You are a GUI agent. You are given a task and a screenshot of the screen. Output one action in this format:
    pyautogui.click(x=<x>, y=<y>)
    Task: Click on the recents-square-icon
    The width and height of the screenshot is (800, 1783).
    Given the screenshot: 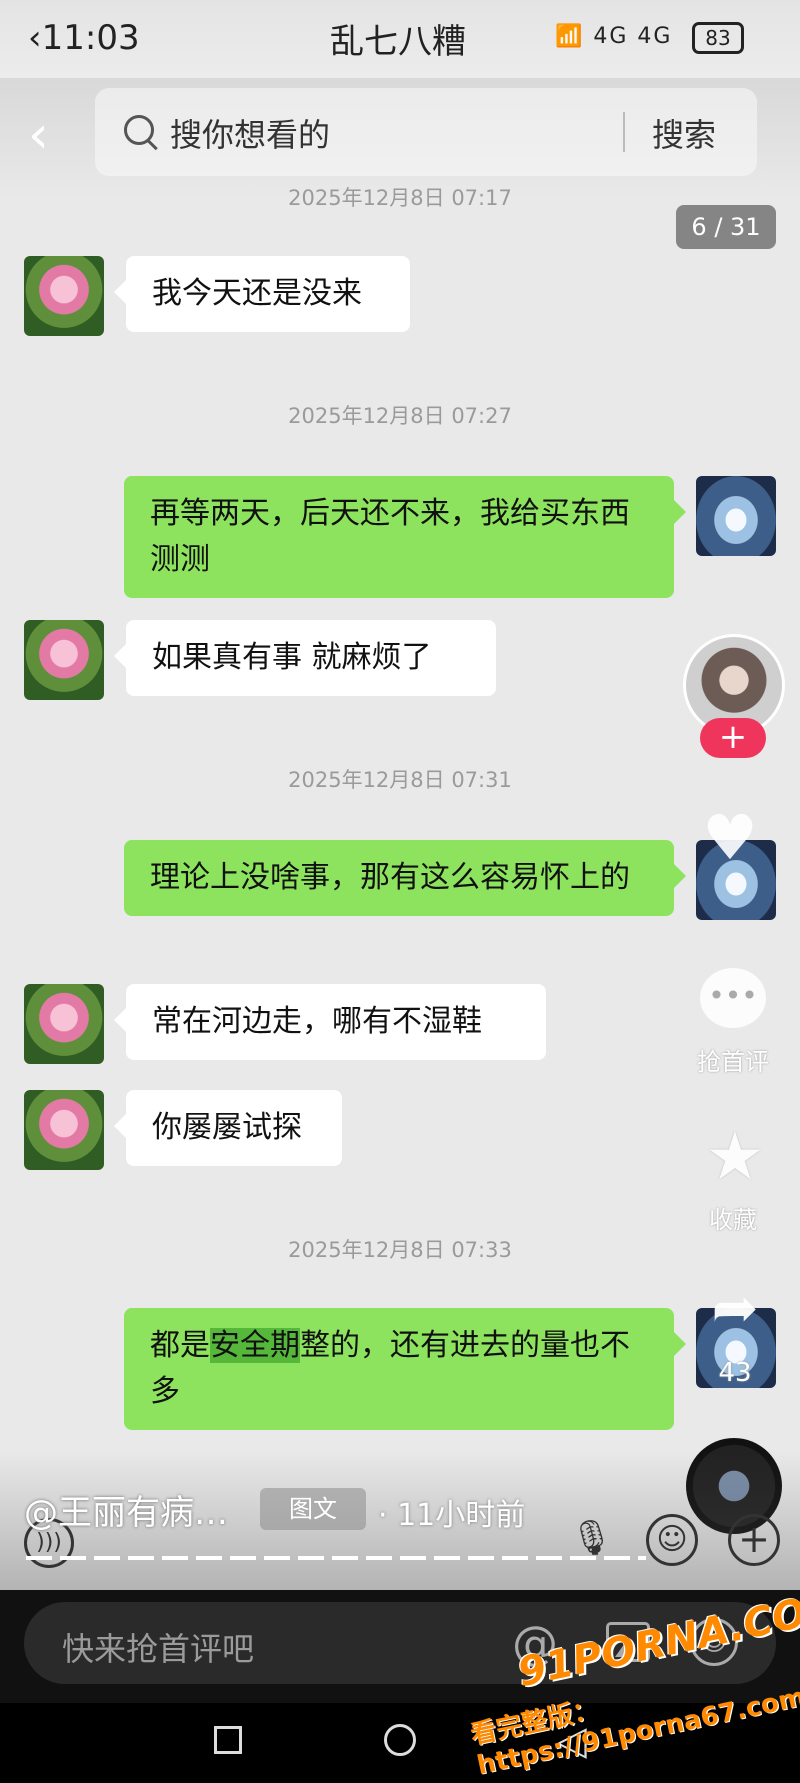 What is the action you would take?
    pyautogui.click(x=228, y=1740)
    